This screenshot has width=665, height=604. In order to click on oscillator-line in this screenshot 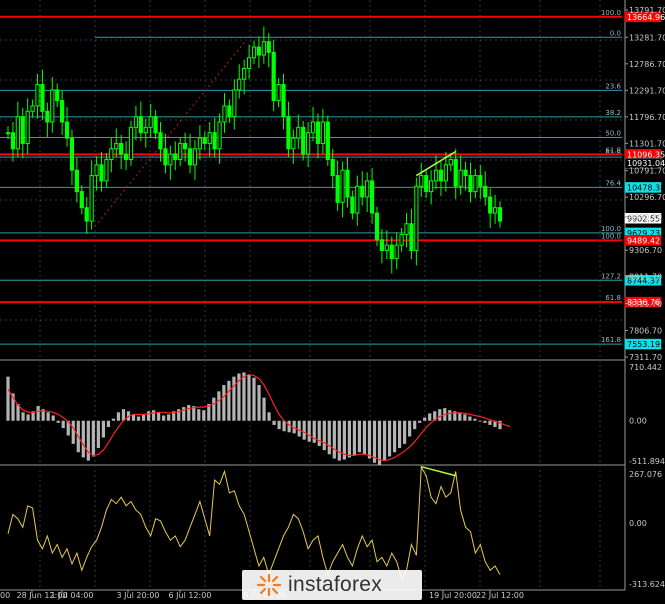, I will do `click(254, 523)`.